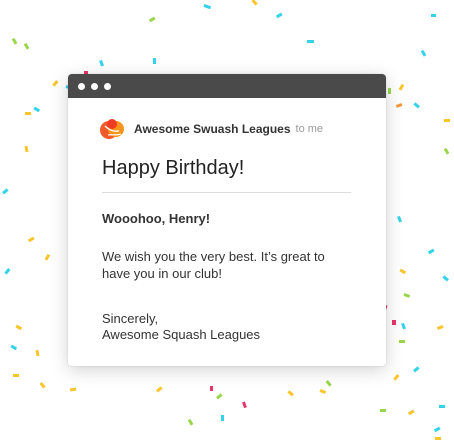 The height and width of the screenshot is (442, 454). I want to click on recipient-label: to me, so click(310, 129).